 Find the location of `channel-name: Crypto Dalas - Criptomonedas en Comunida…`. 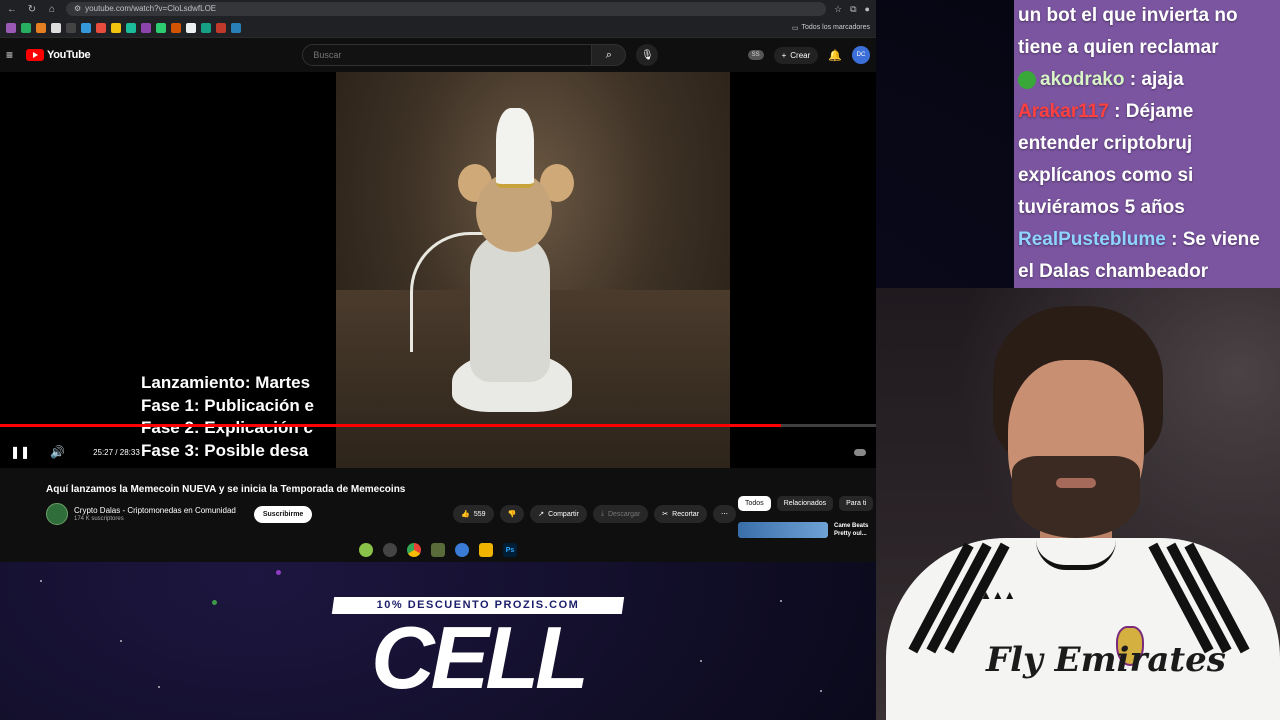

channel-name: Crypto Dalas - Criptomonedas en Comunida… is located at coordinates (155, 510).